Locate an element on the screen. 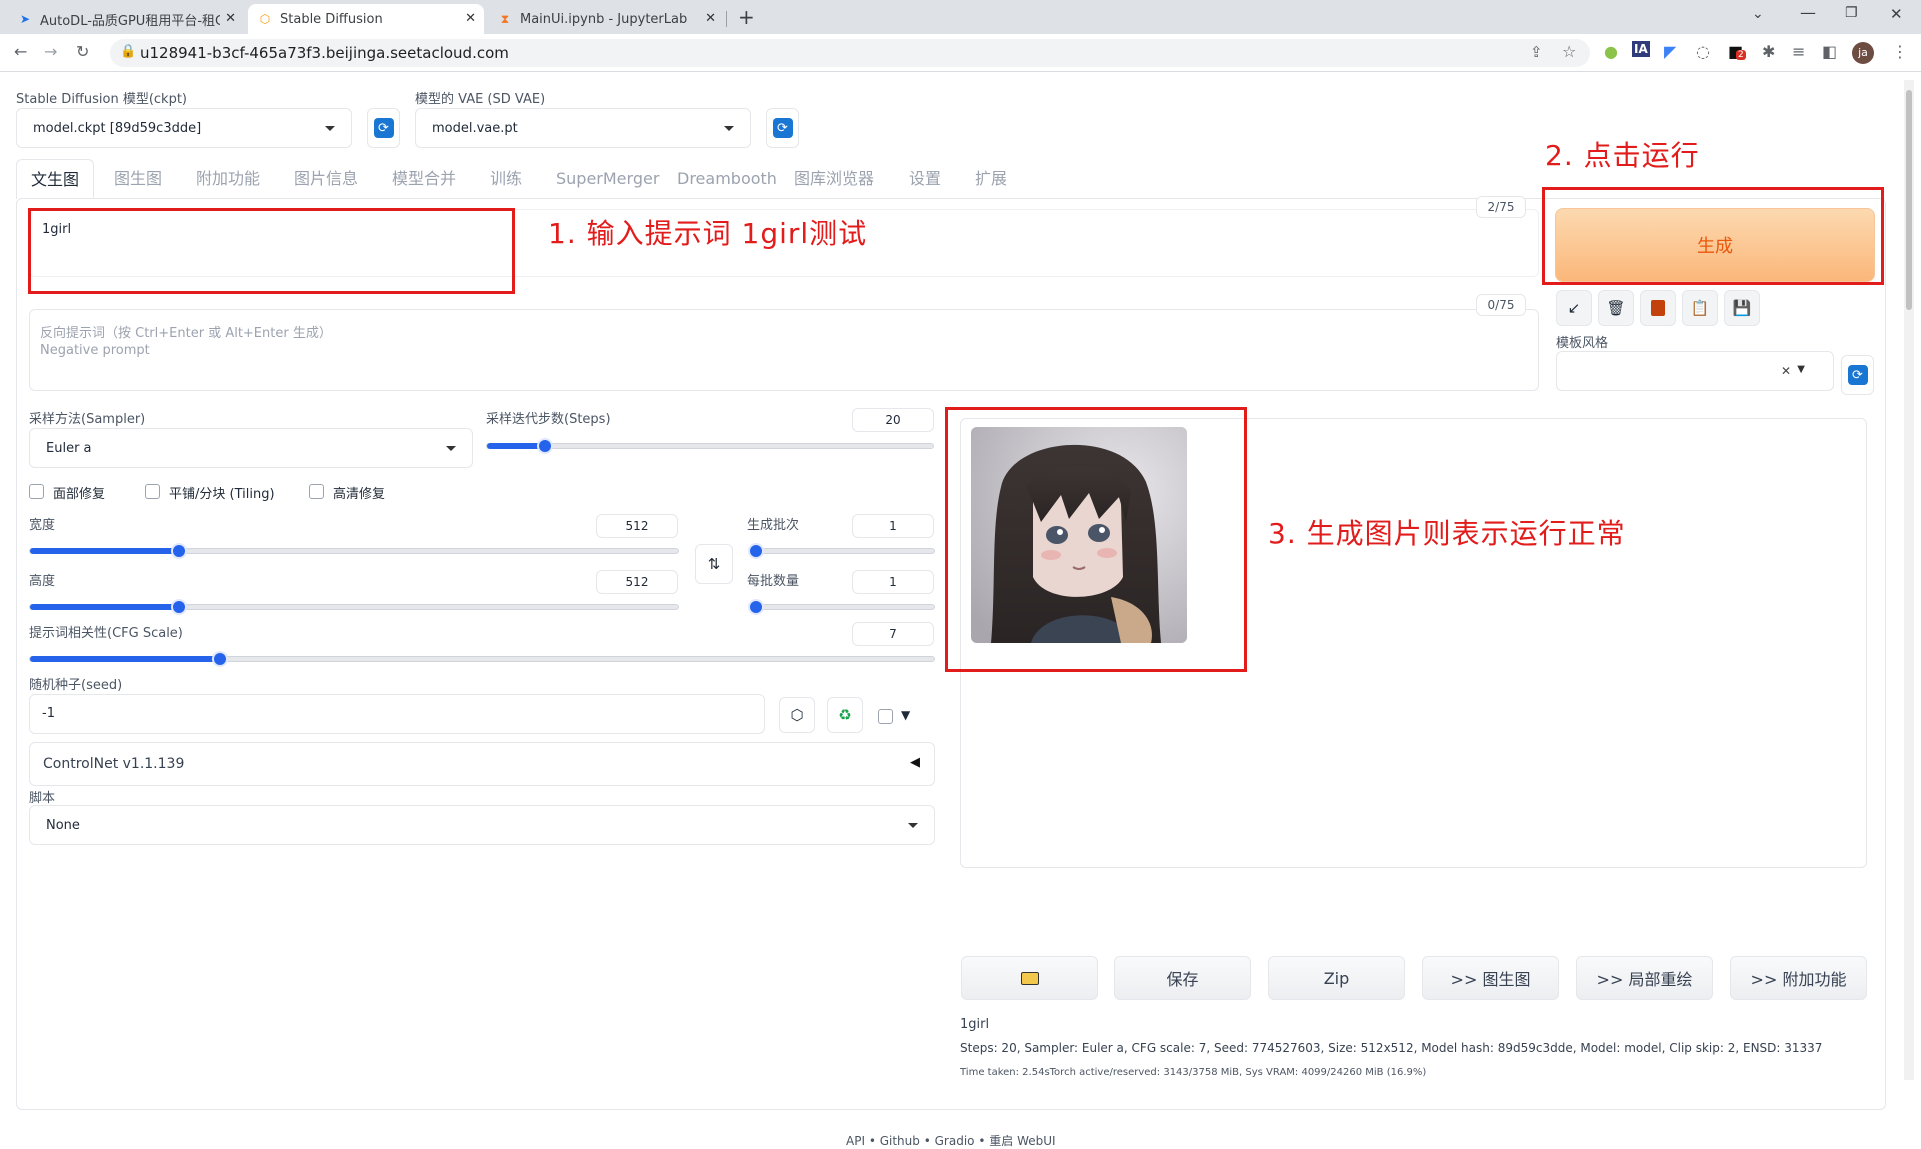 The width and height of the screenshot is (1921, 1149). batch-count-slider is located at coordinates (841, 551).